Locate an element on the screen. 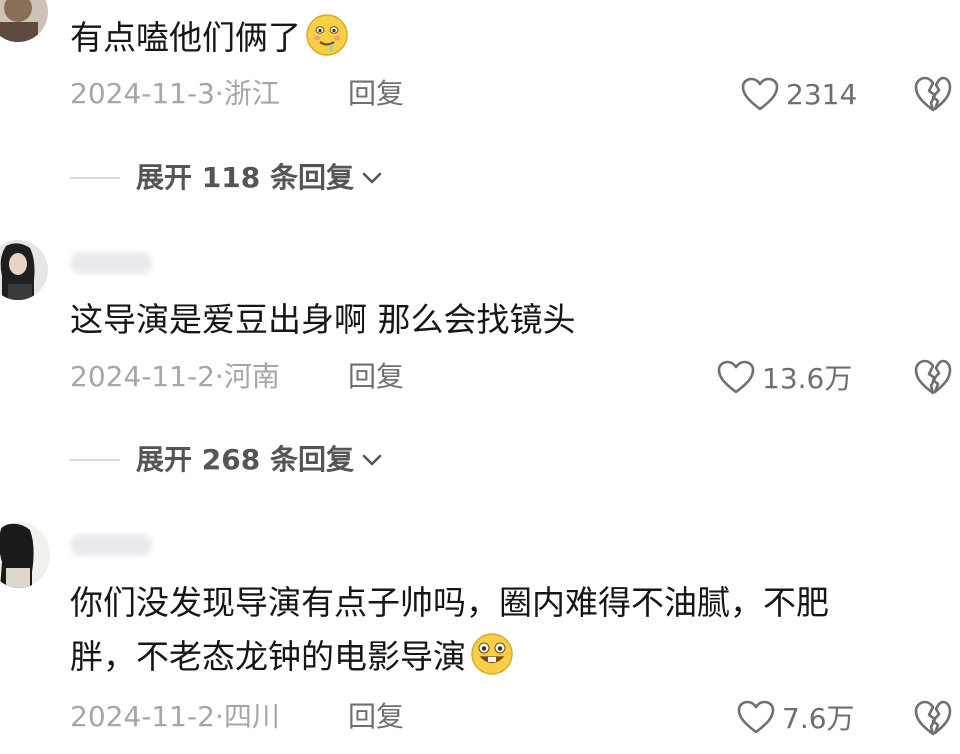 This screenshot has height=754, width=960. comment-date: 2024-11-3· is located at coordinates (147, 93).